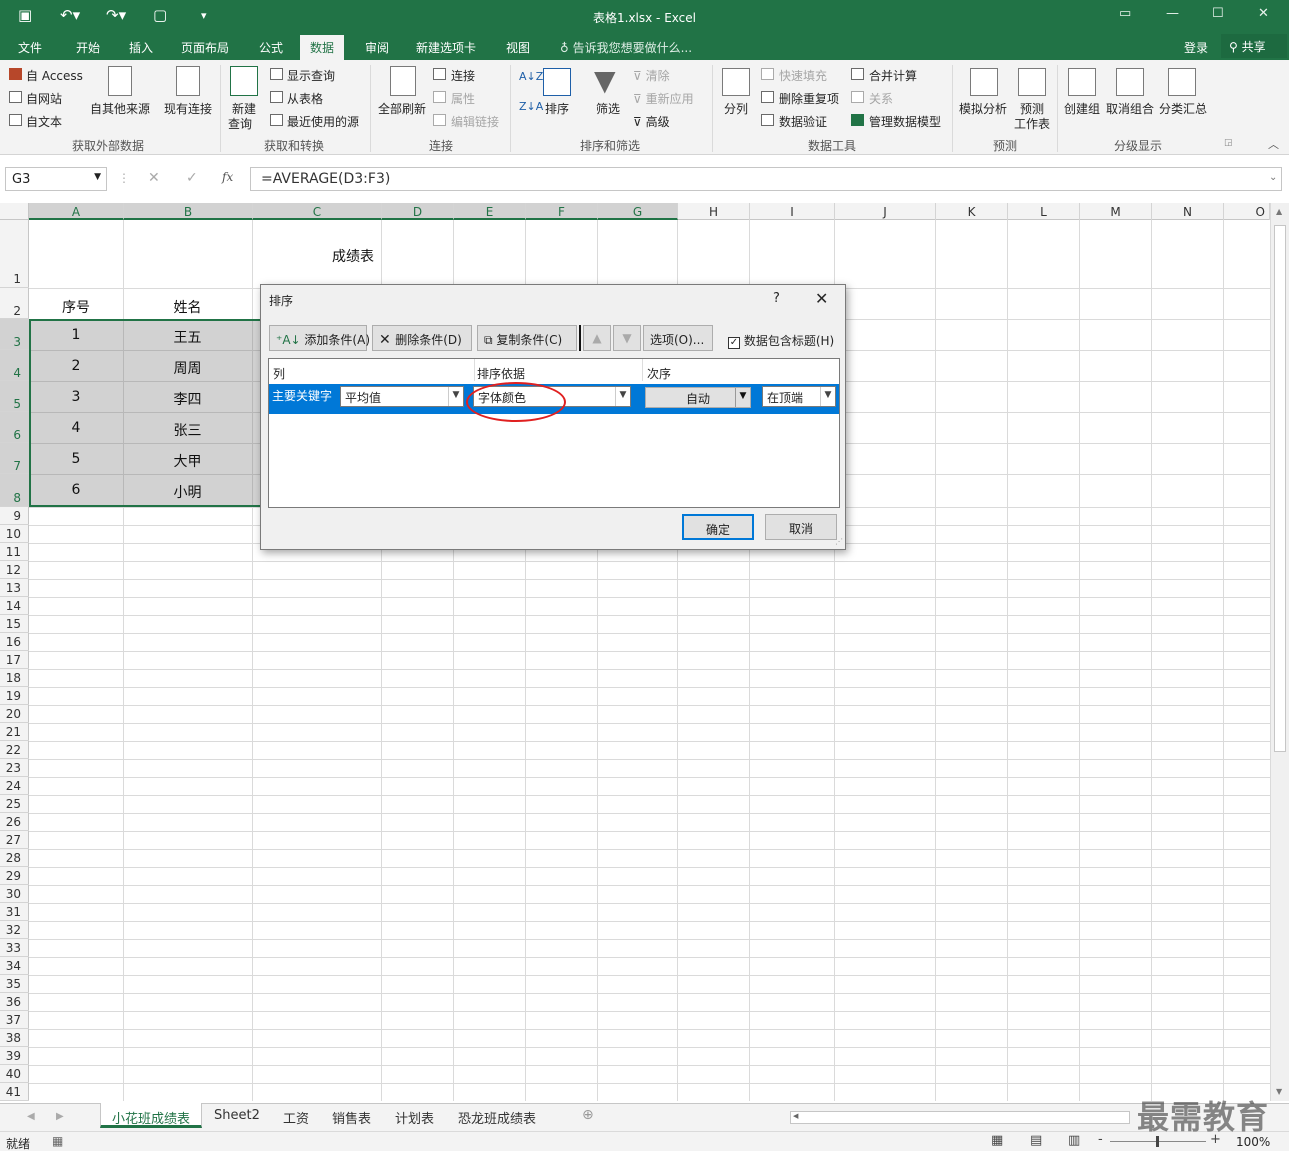  I want to click on column-header: C, so click(317, 211).